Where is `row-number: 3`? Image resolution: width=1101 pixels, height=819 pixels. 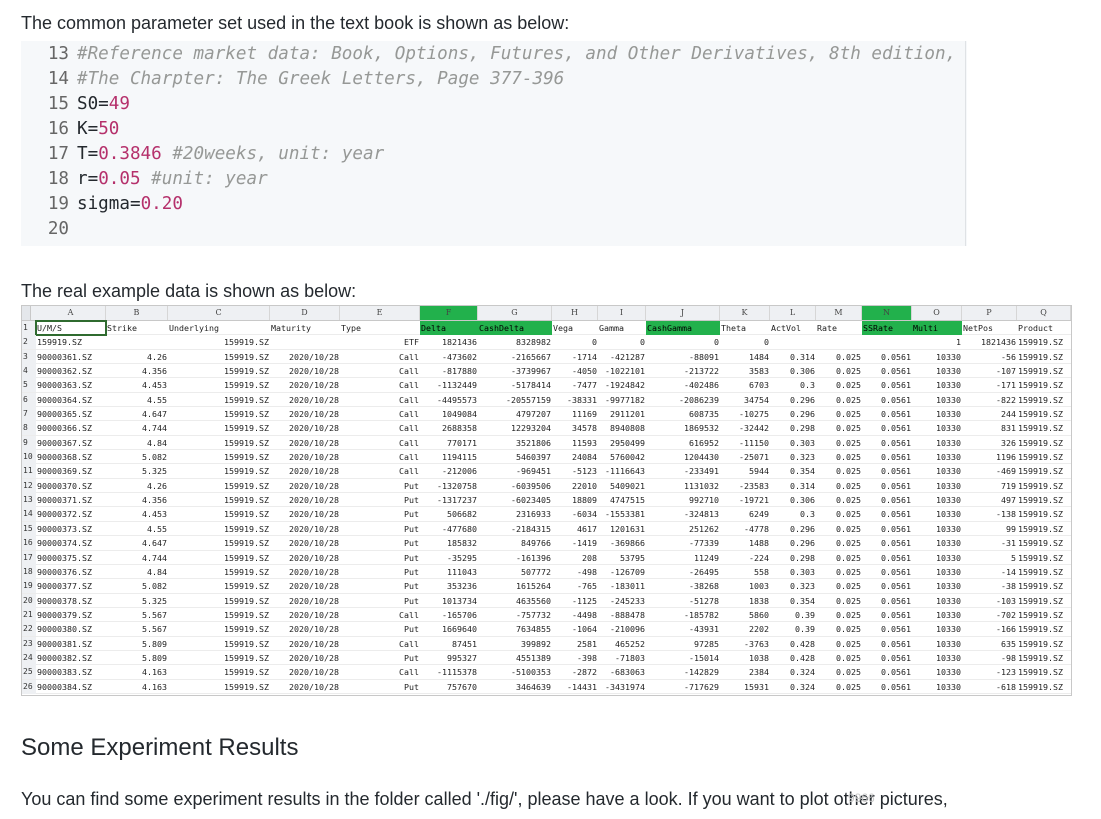
row-number: 3 is located at coordinates (29, 356).